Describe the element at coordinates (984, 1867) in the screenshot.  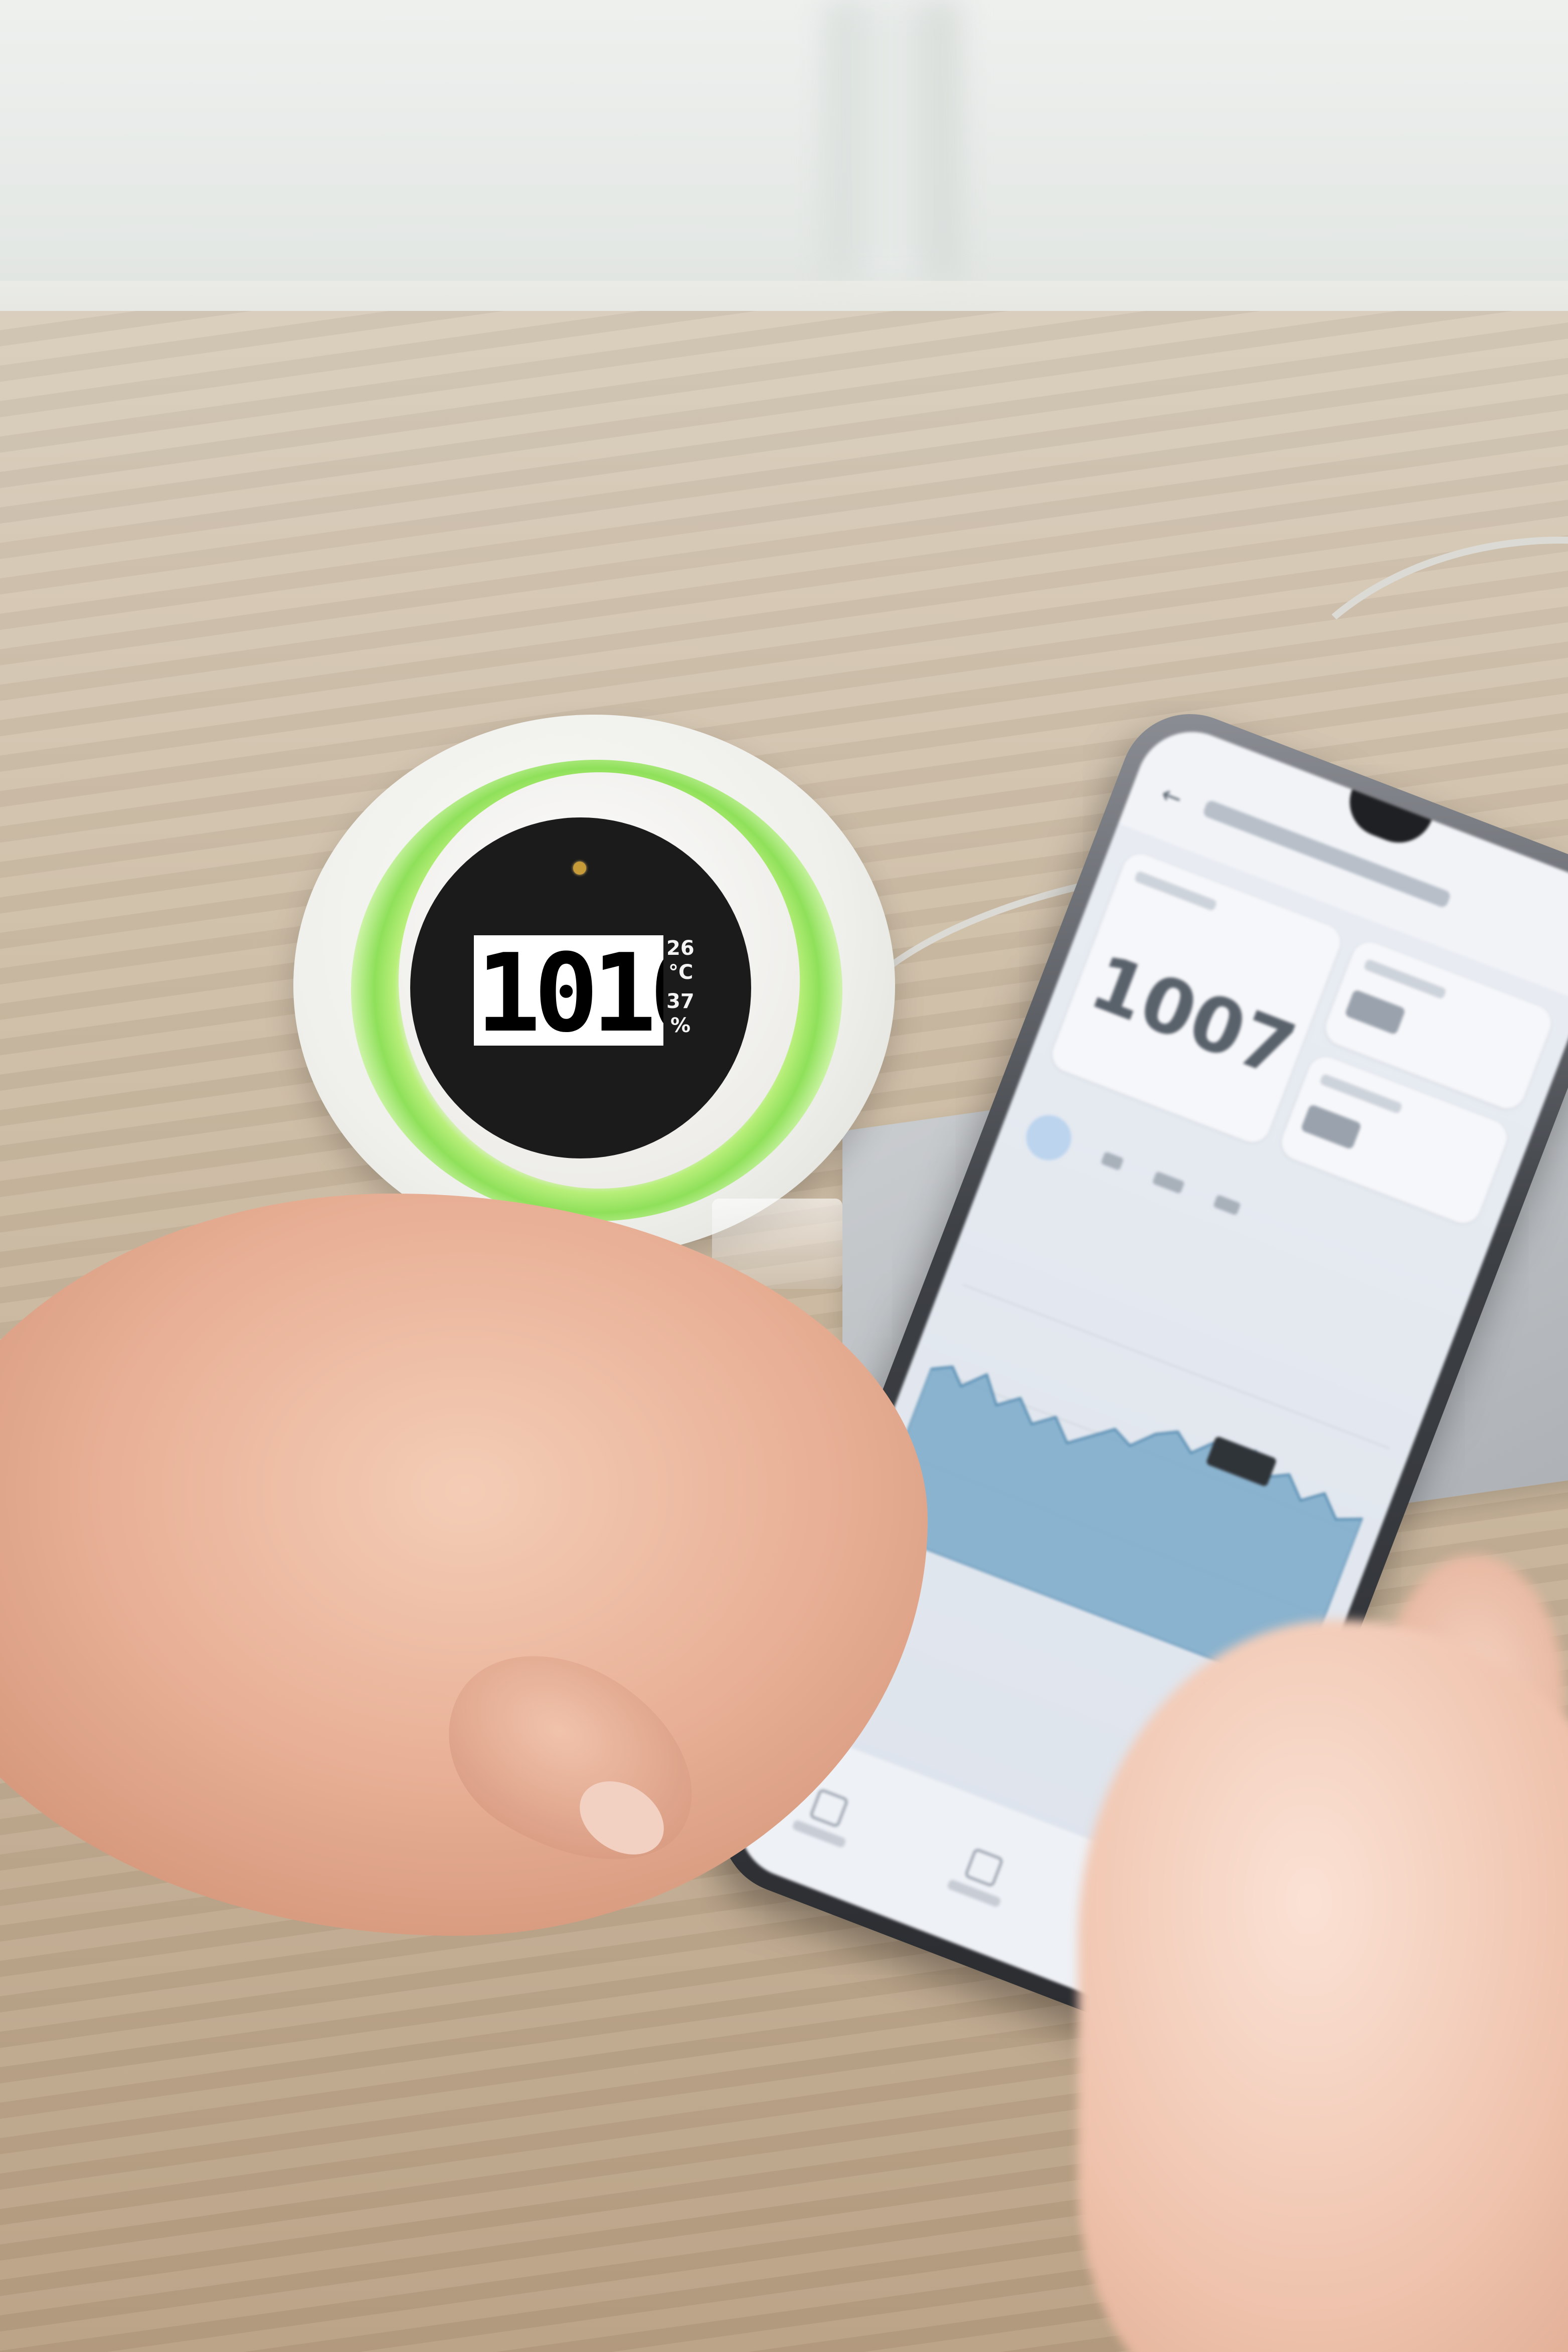
I see `device-icon` at that location.